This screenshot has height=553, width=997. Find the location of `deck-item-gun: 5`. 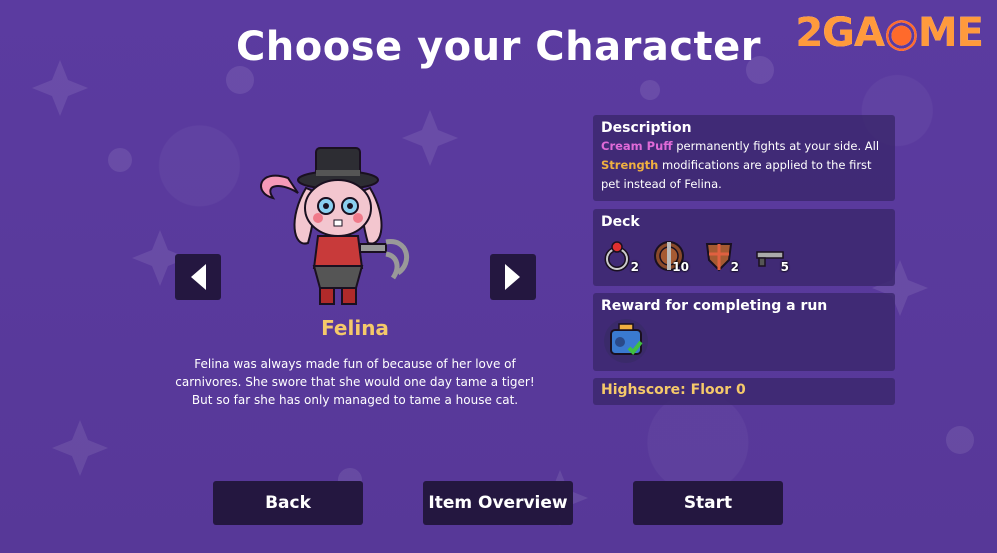

deck-item-gun: 5 is located at coordinates (770, 256).